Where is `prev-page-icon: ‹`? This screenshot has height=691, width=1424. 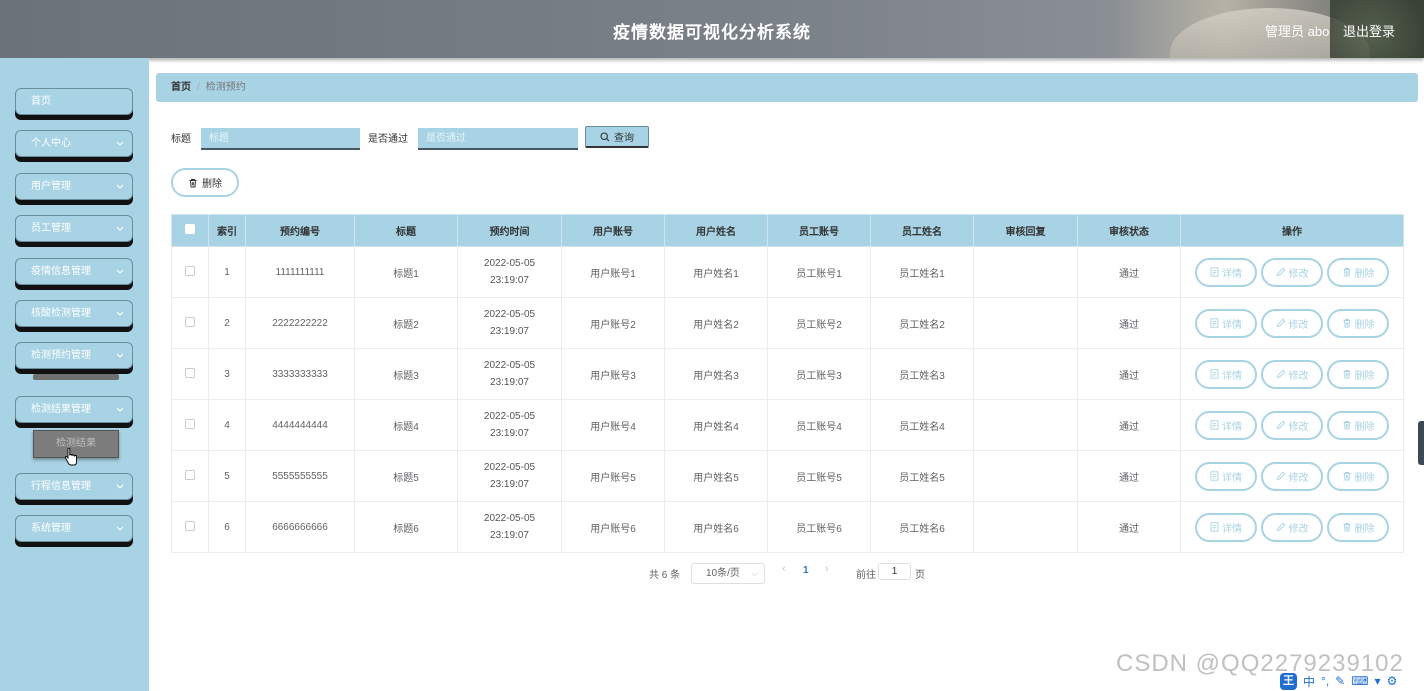
prev-page-icon: ‹ is located at coordinates (784, 569).